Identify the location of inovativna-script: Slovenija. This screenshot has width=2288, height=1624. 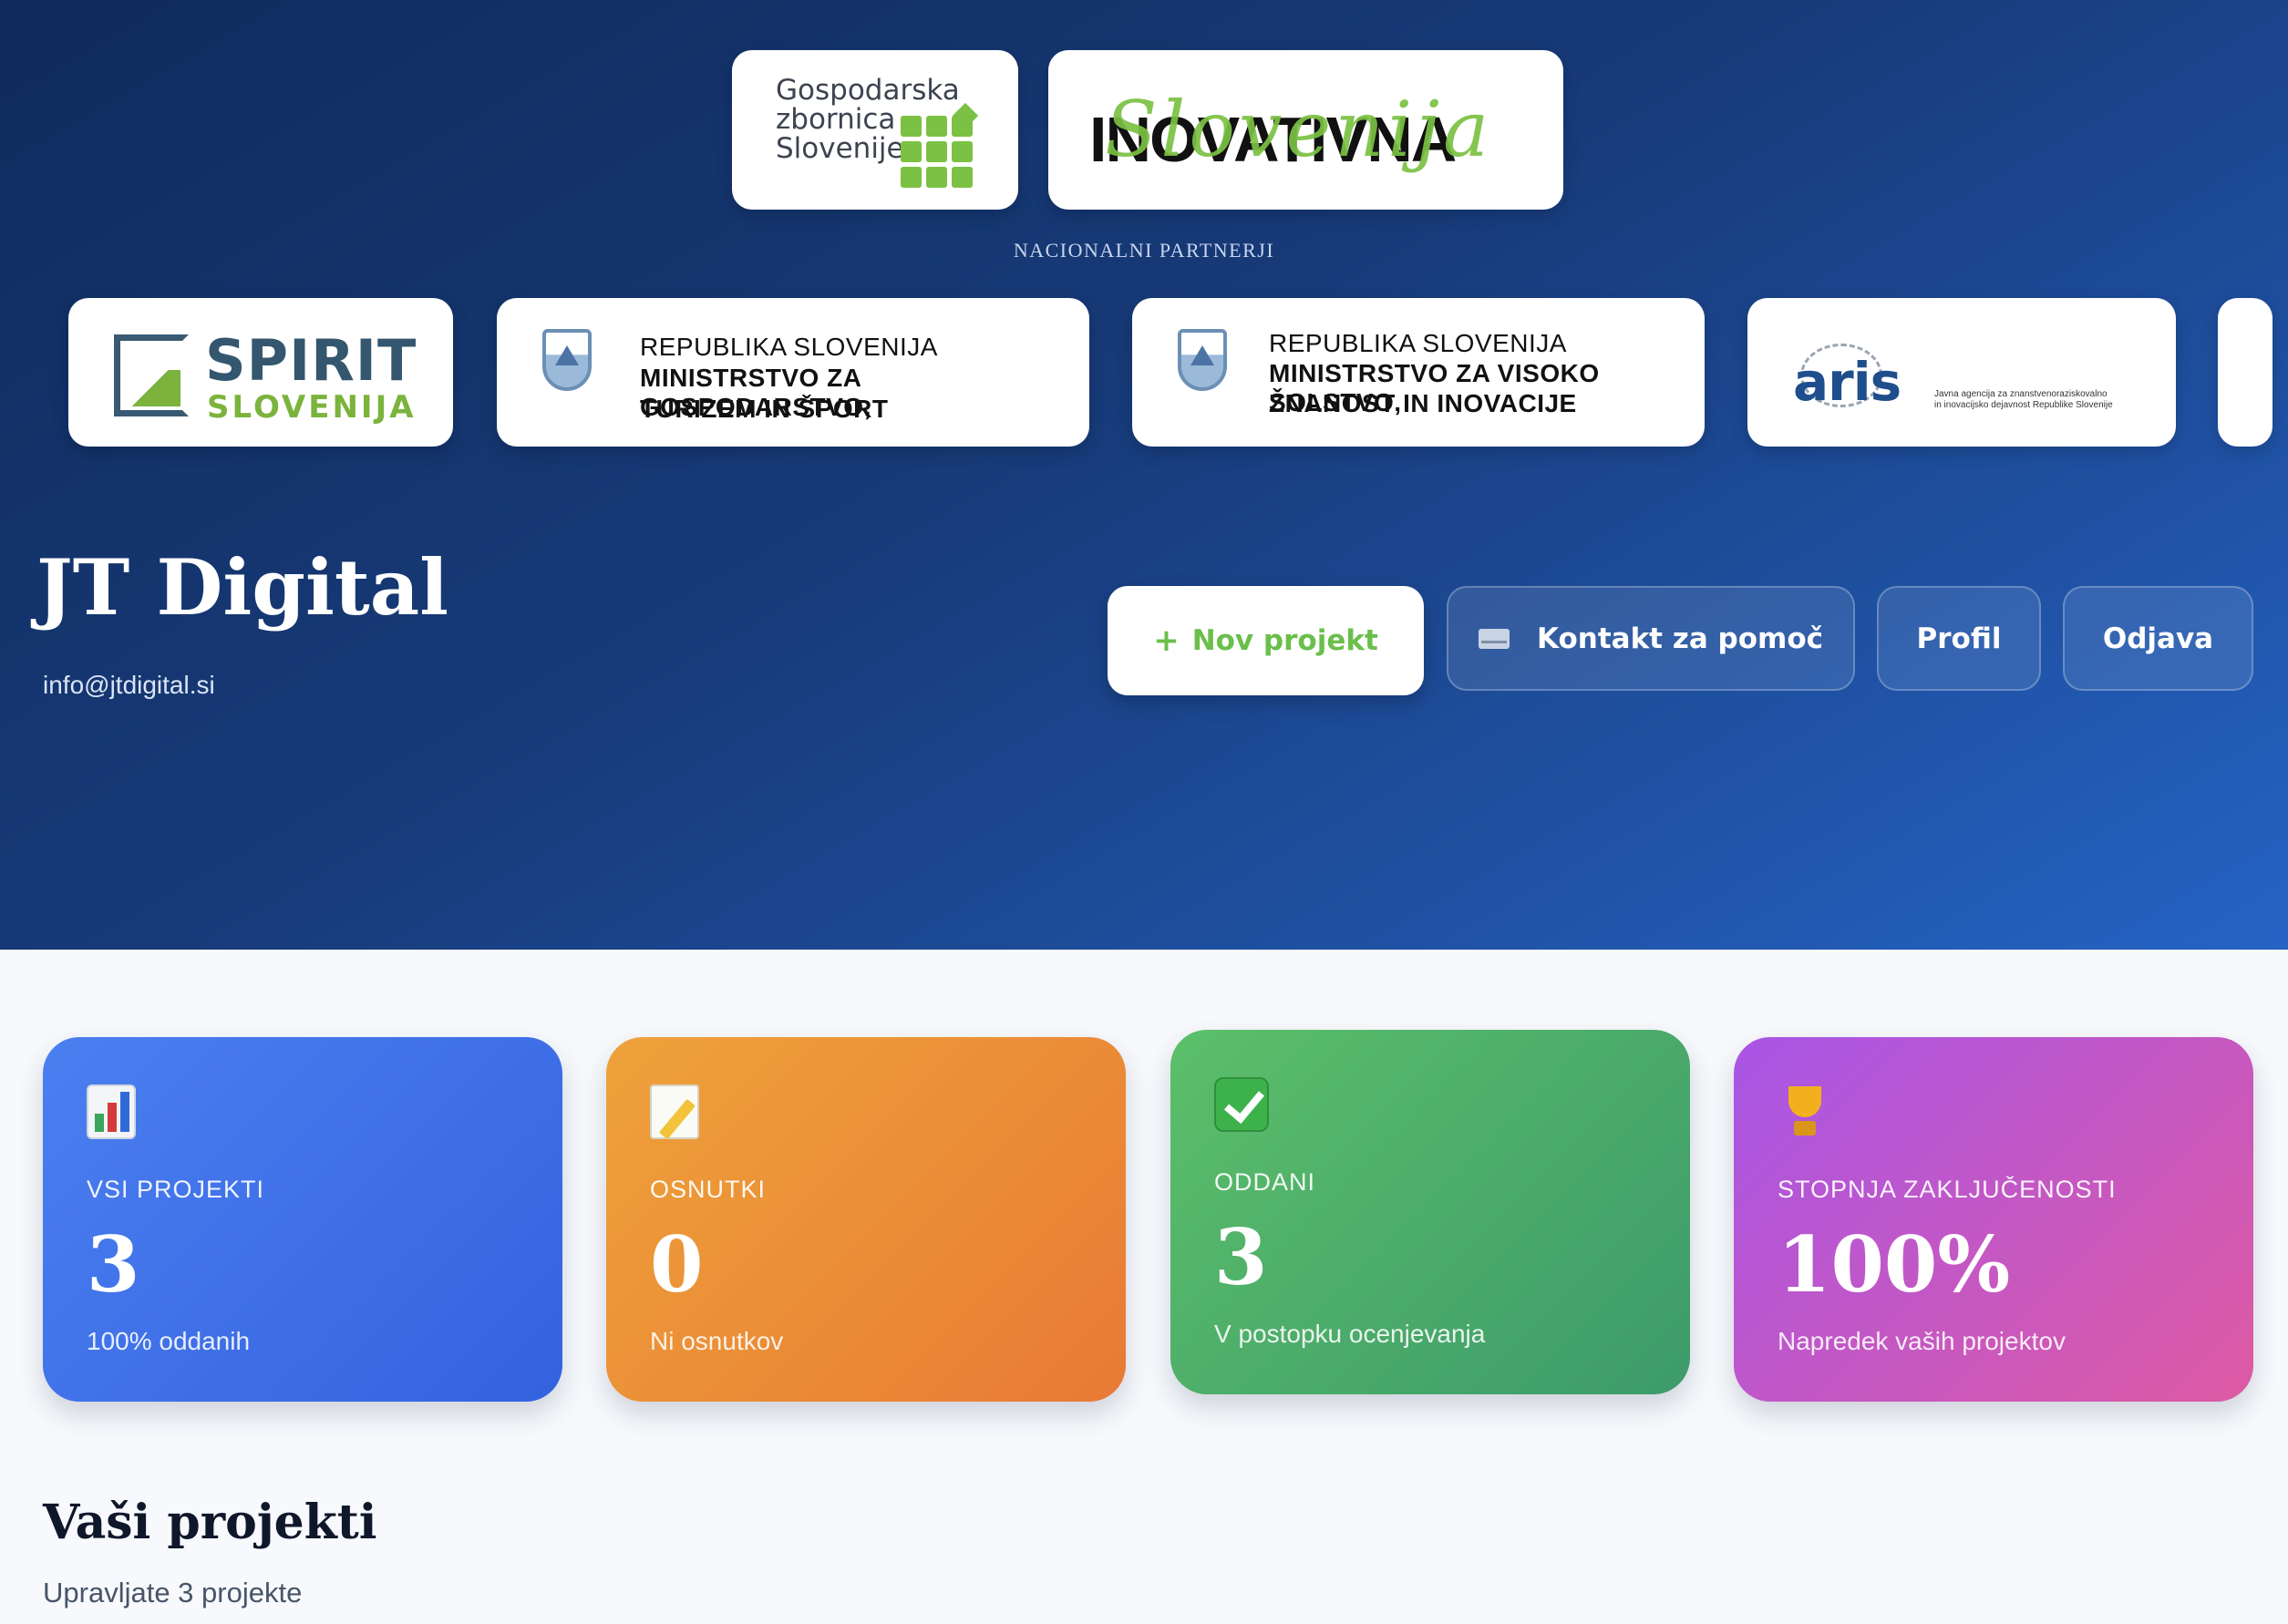
(1299, 130).